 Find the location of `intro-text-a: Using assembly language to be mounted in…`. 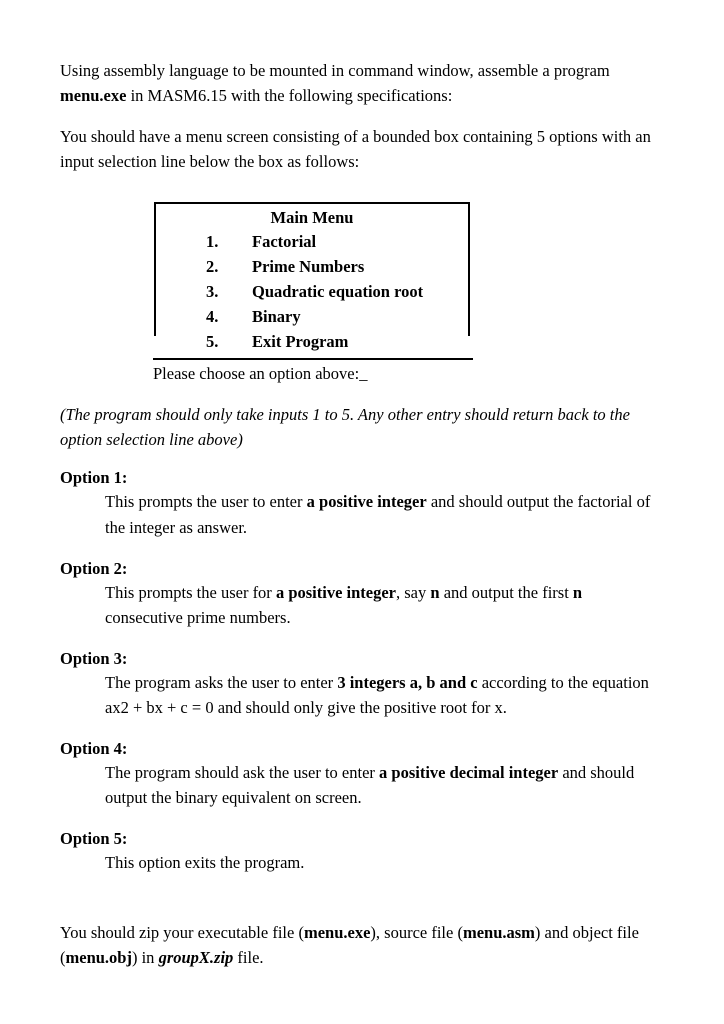

intro-text-a: Using assembly language to be mounted in… is located at coordinates (335, 70).